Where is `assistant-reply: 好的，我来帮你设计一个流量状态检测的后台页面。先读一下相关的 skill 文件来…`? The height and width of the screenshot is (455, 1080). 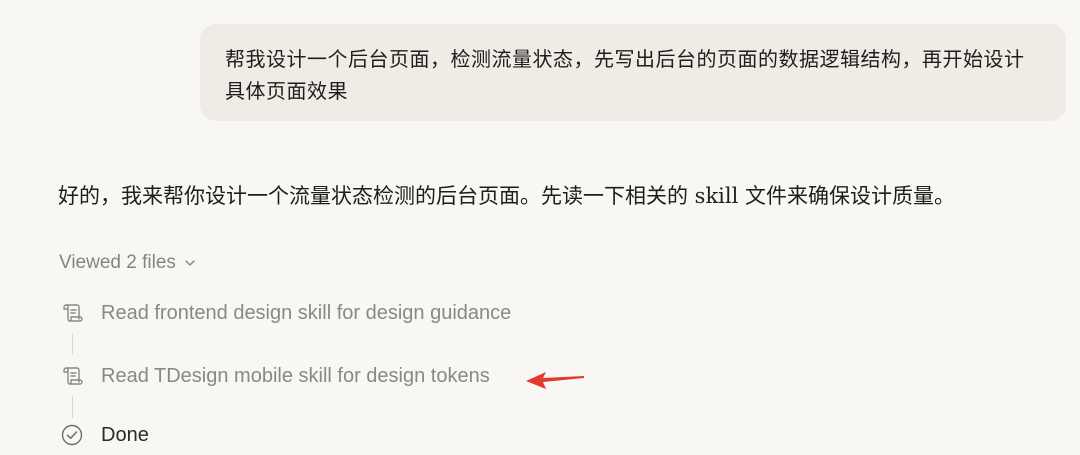
assistant-reply: 好的，我来帮你设计一个流量状态检测的后台页面。先读一下相关的 skill 文件来… is located at coordinates (506, 196).